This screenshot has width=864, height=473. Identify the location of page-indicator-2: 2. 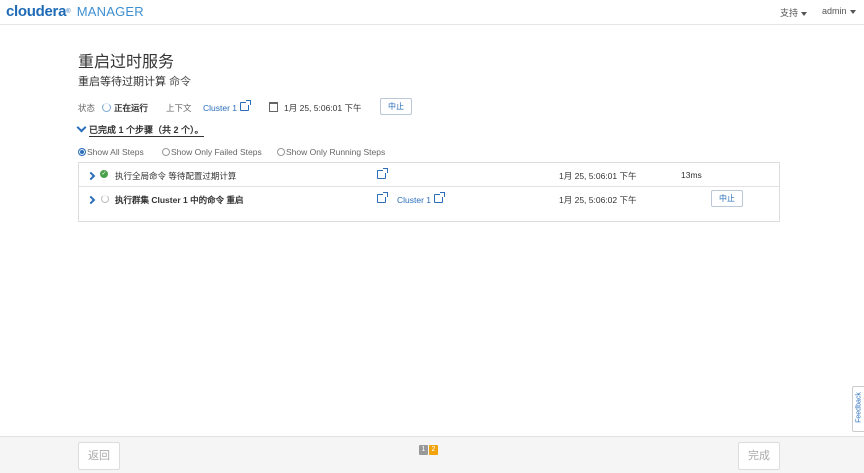
(433, 450).